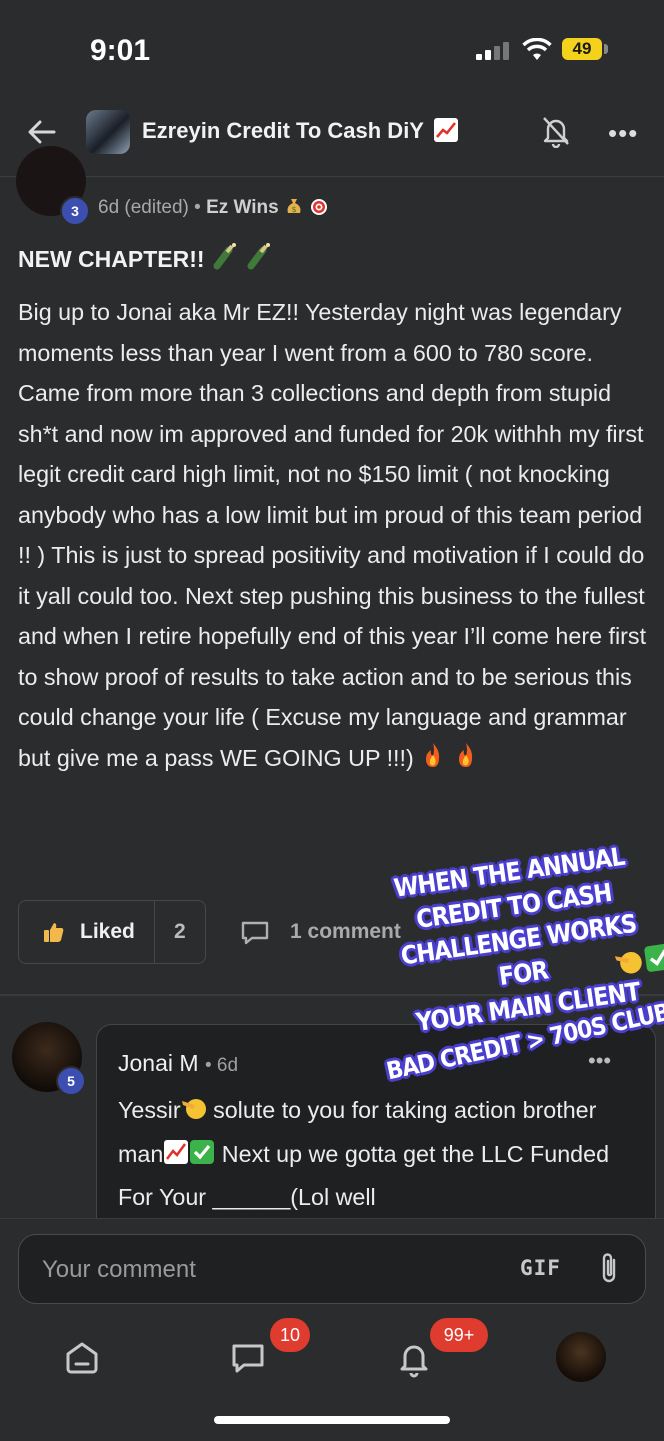 The width and height of the screenshot is (664, 1441). I want to click on commenter-name-row: Jonai M • 6d, so click(178, 1063).